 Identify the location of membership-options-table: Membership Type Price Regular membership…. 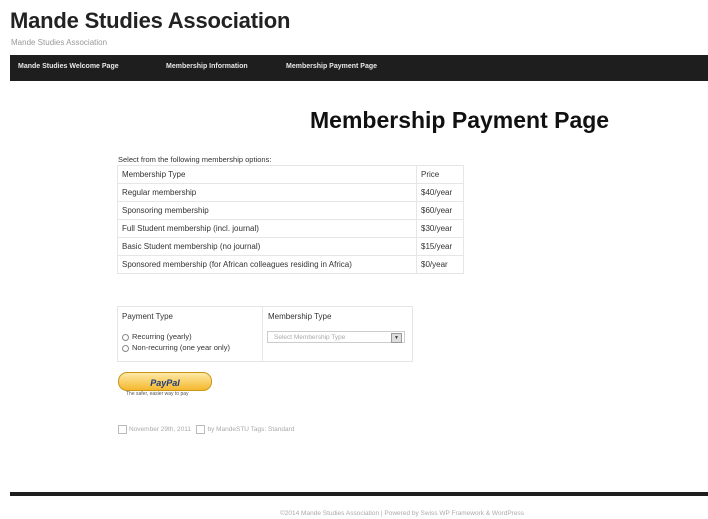
(290, 219).